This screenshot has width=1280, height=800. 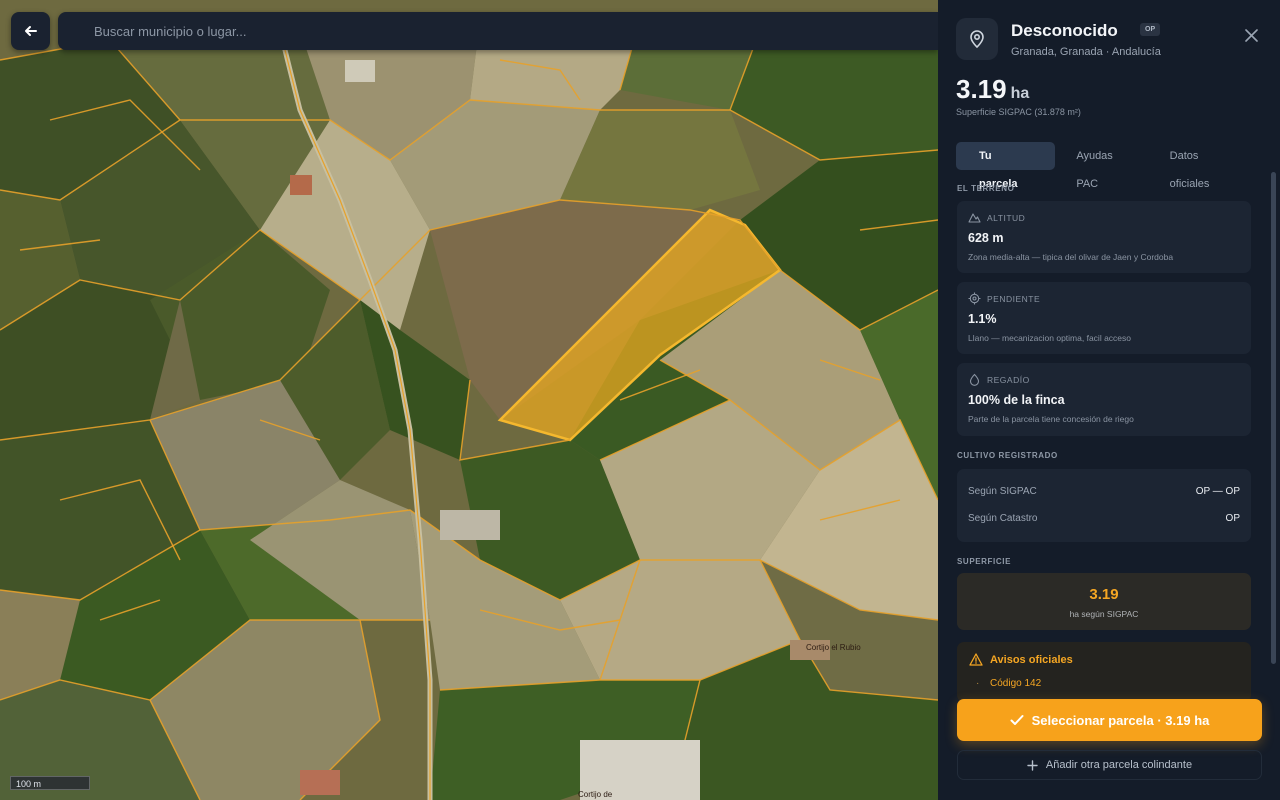 I want to click on irrigation-label: REGADÍO, so click(x=1008, y=380).